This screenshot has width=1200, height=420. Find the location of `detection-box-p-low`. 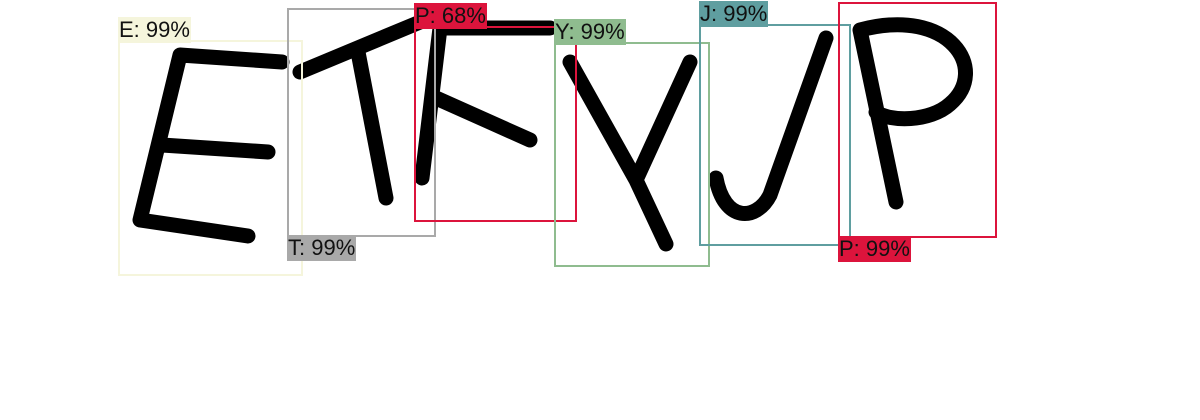

detection-box-p-low is located at coordinates (495, 124).